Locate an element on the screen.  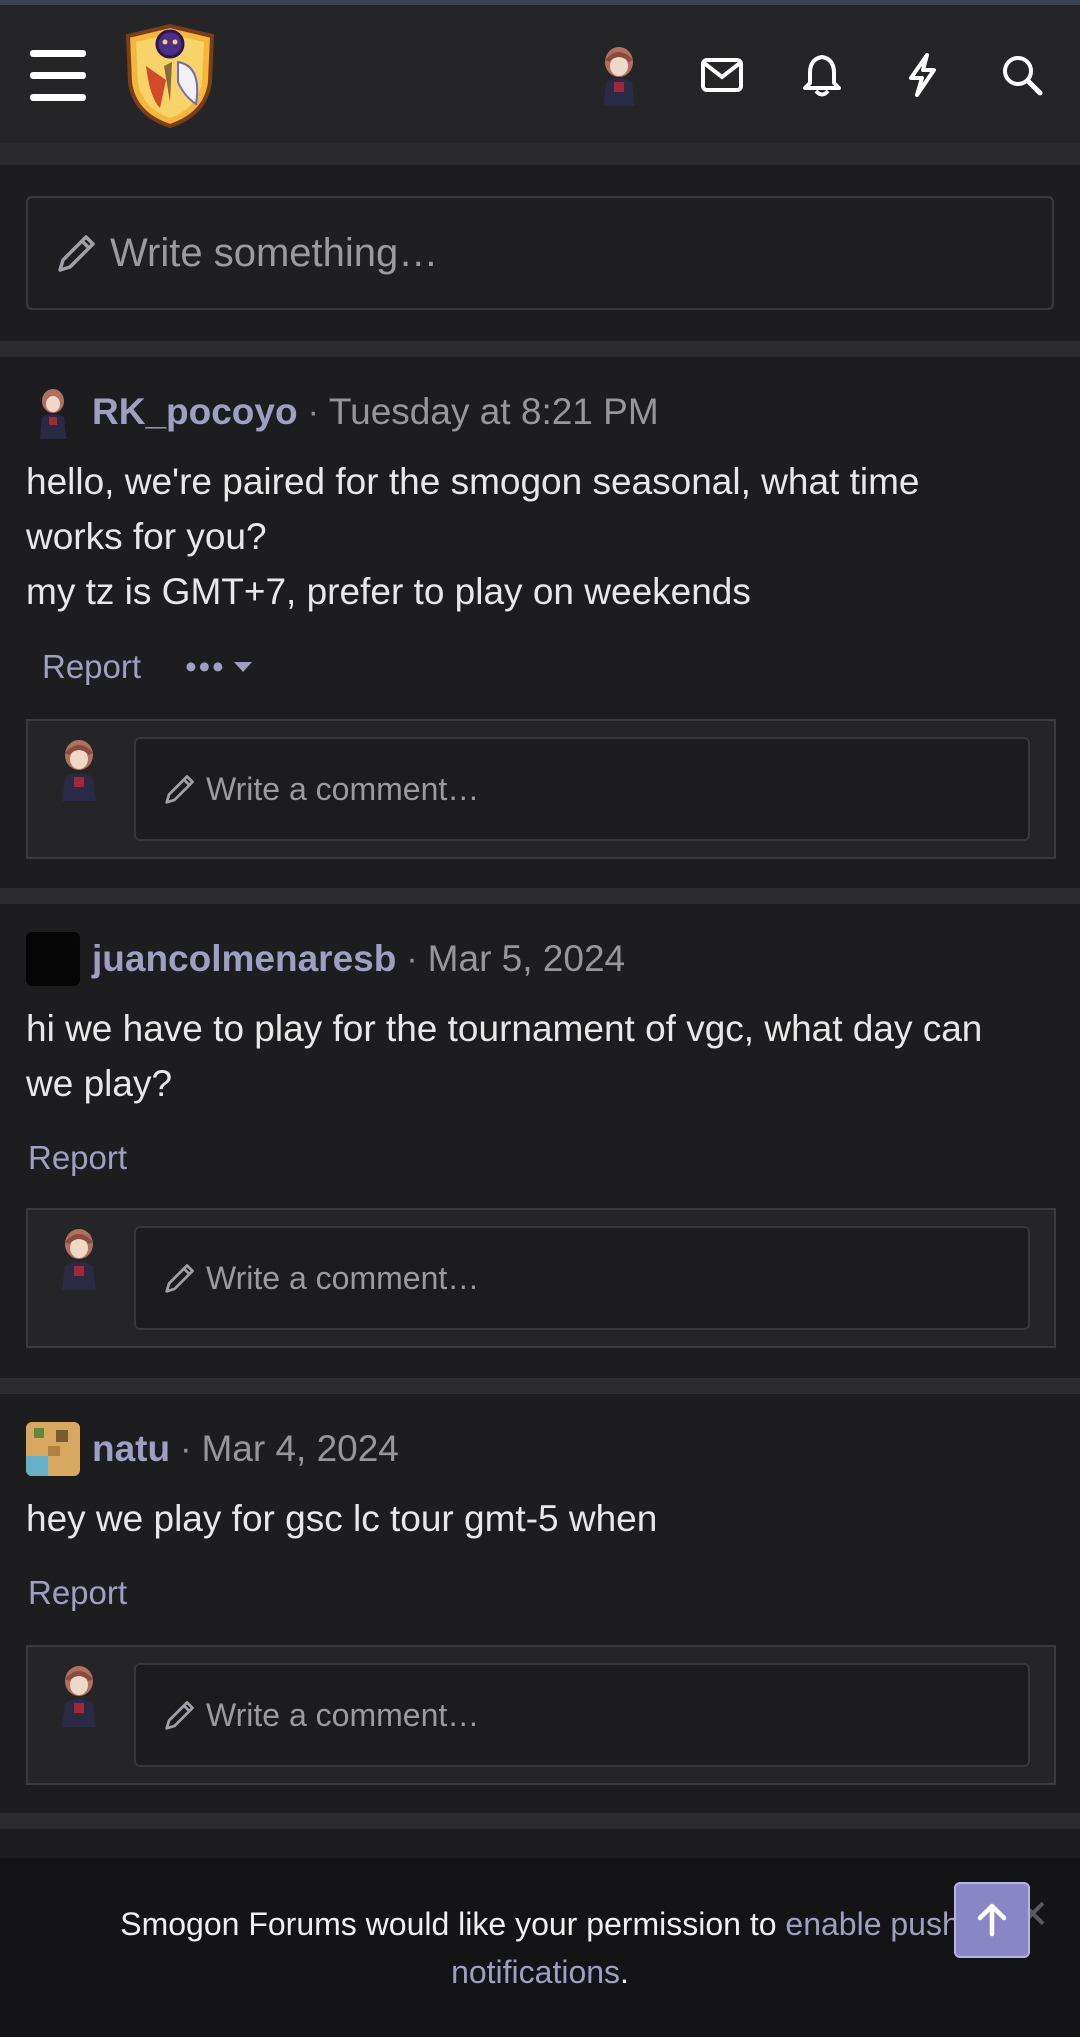
enable-push-link: notifications is located at coordinates (535, 1972).